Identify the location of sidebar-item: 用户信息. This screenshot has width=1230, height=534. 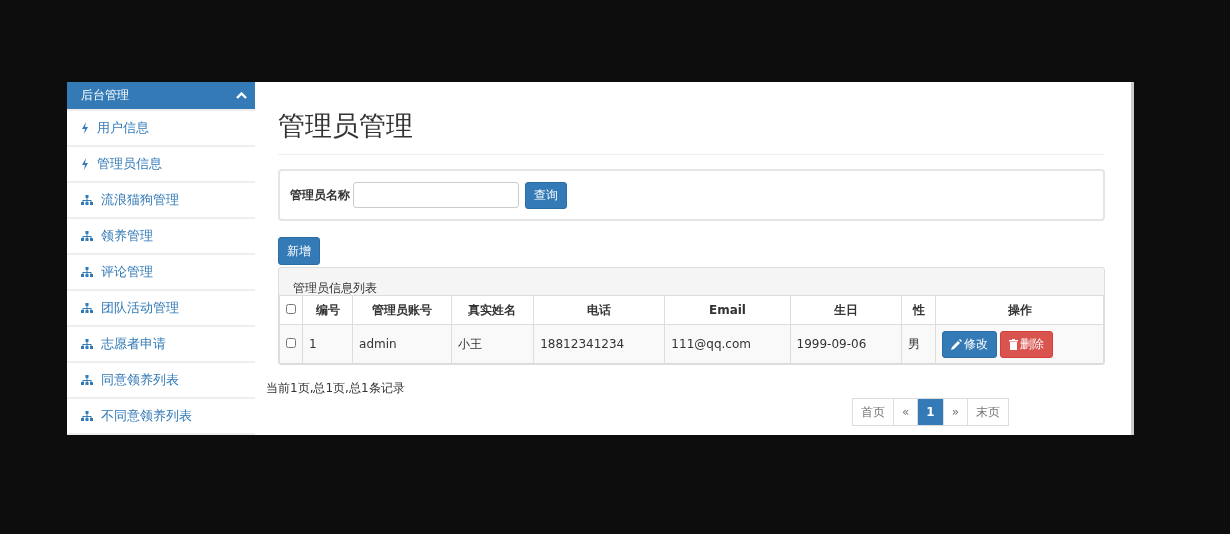
(161, 128).